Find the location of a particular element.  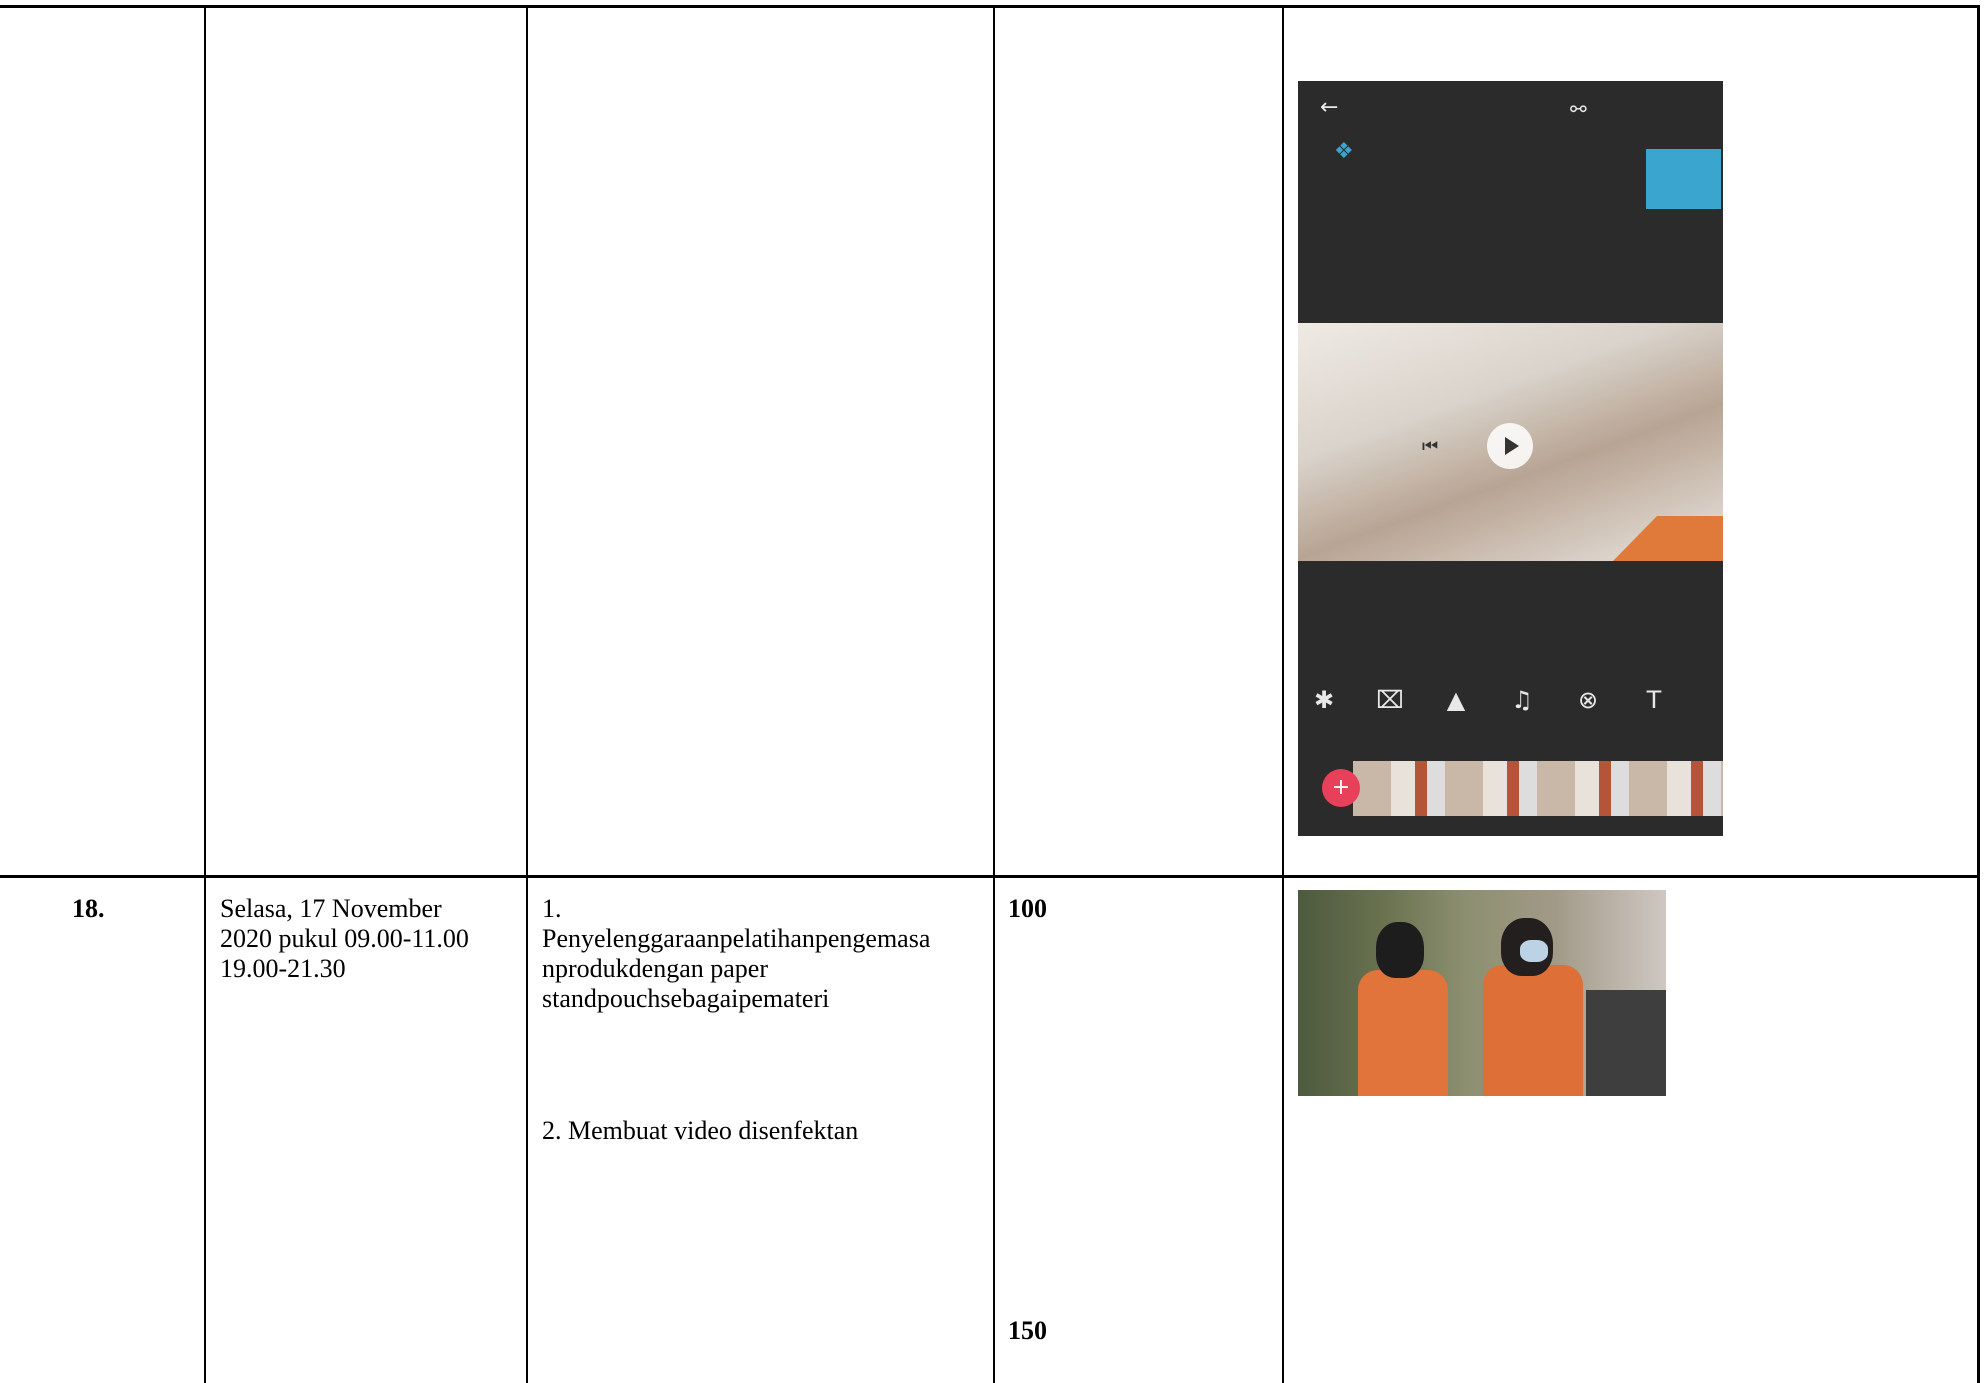

video-editor-screenshot: ← ⚯ ❖ ⏮ ✱ ⌧ ▲ ♫ ⊗ T + is located at coordinates (1510, 458).